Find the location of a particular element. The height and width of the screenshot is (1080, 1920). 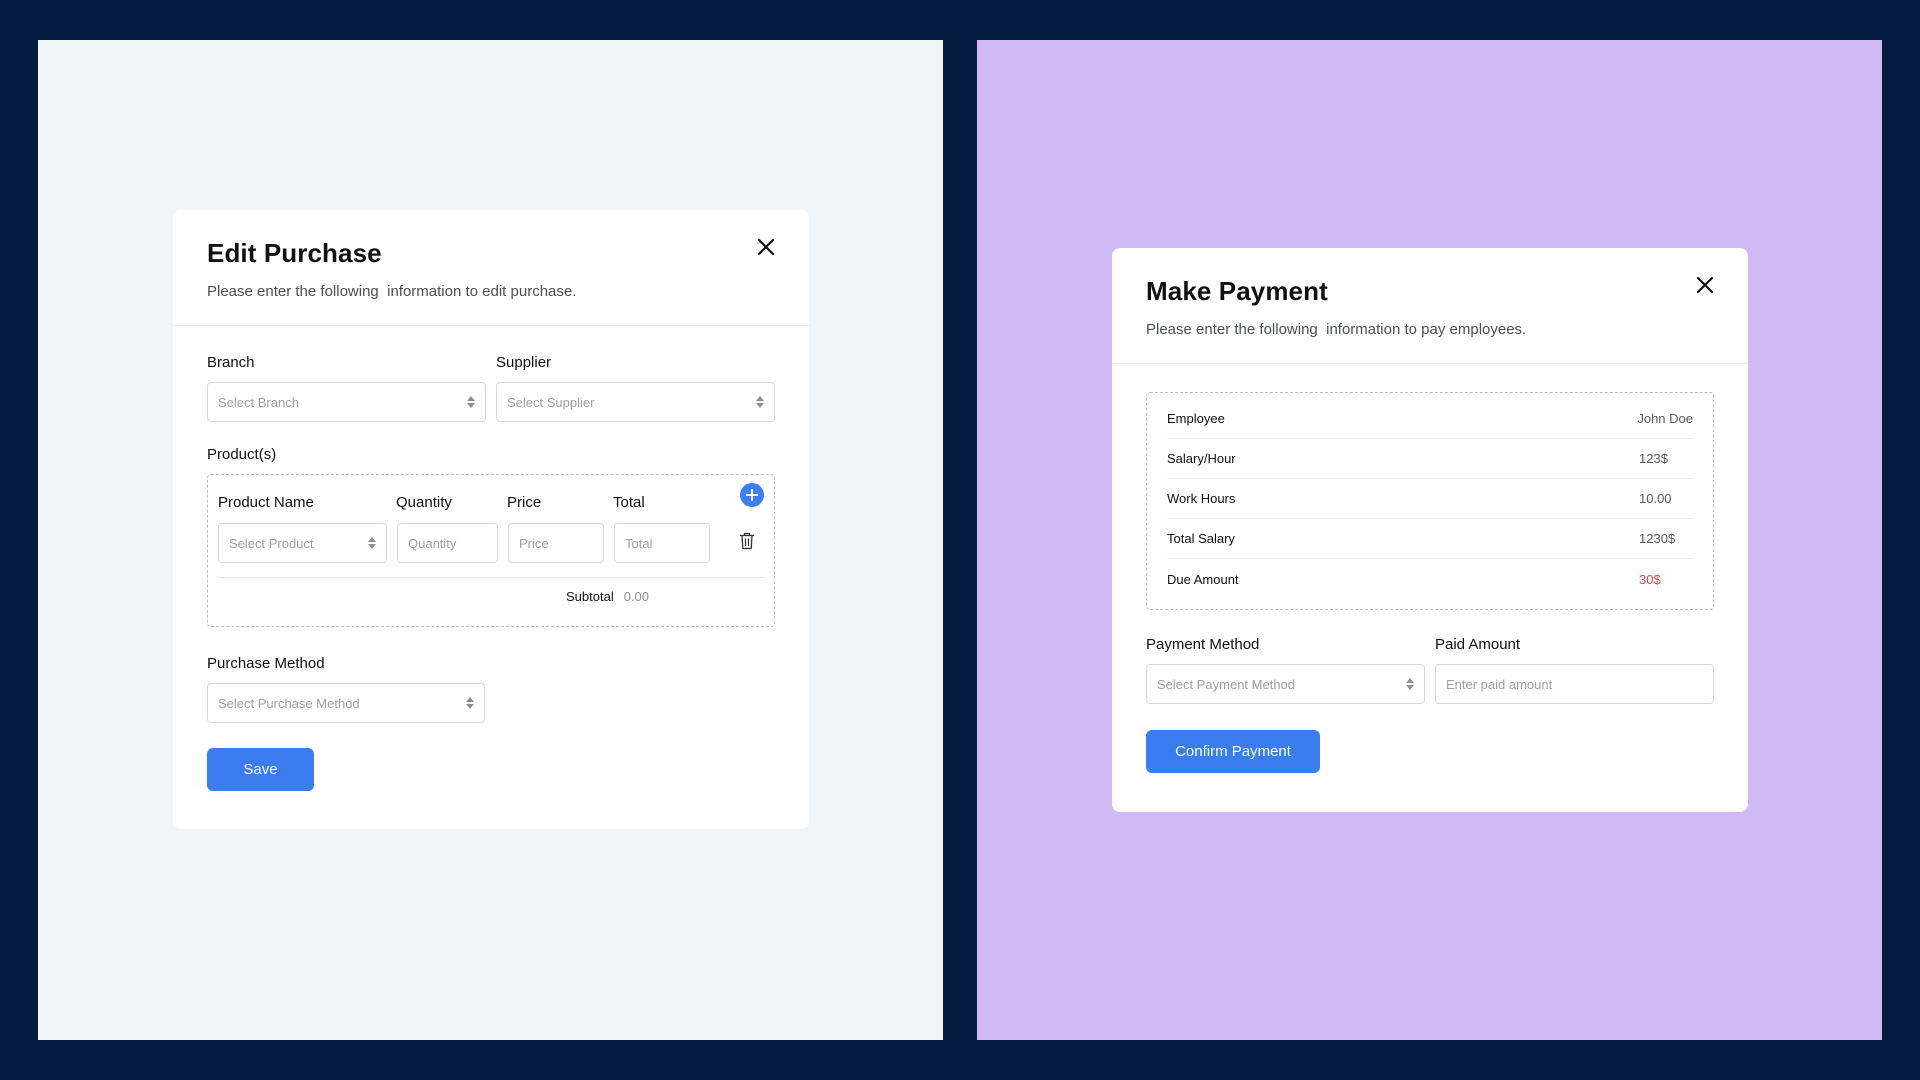

products-divider is located at coordinates (491, 577).